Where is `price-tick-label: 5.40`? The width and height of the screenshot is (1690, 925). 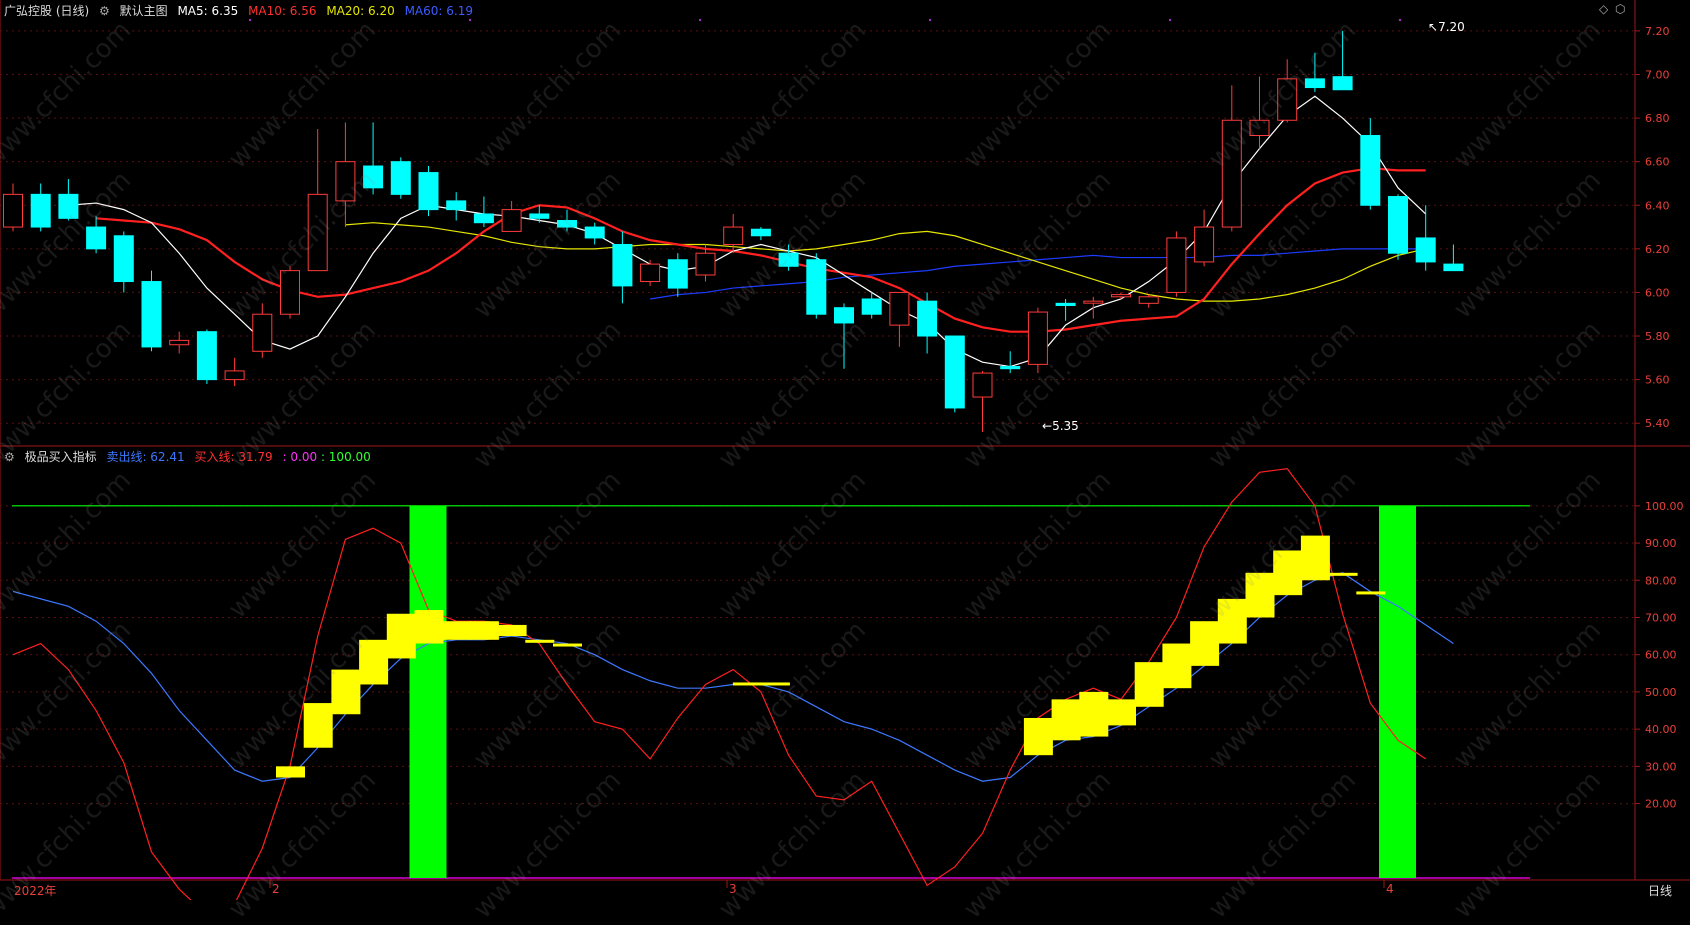 price-tick-label: 5.40 is located at coordinates (1657, 423).